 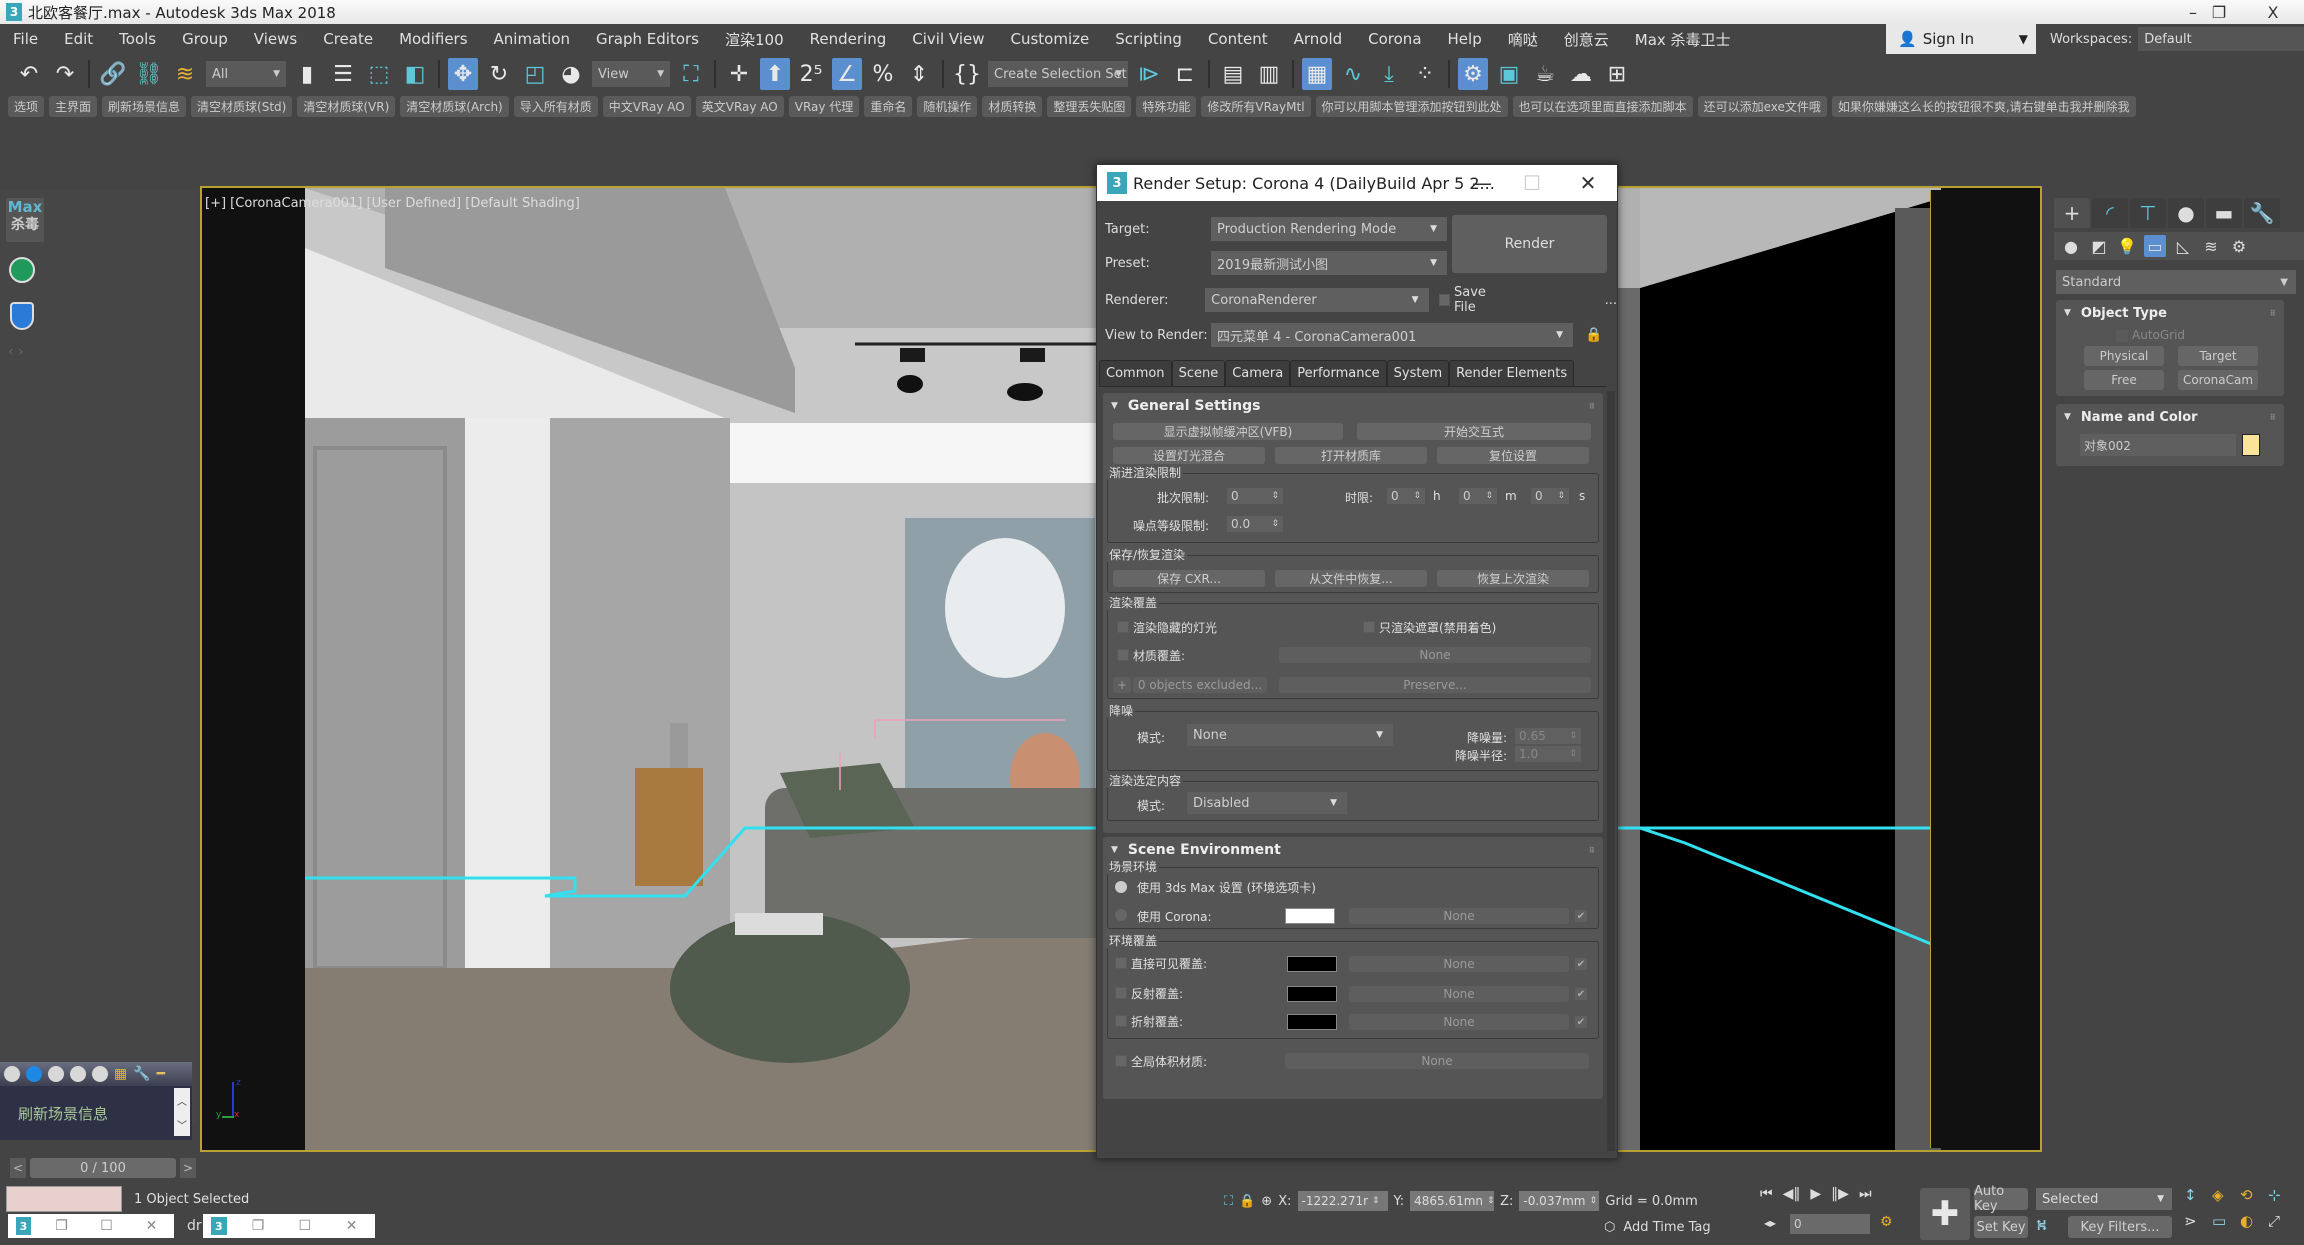 I want to click on pass-limit-spinner: 0 ⇕, so click(x=1255, y=496).